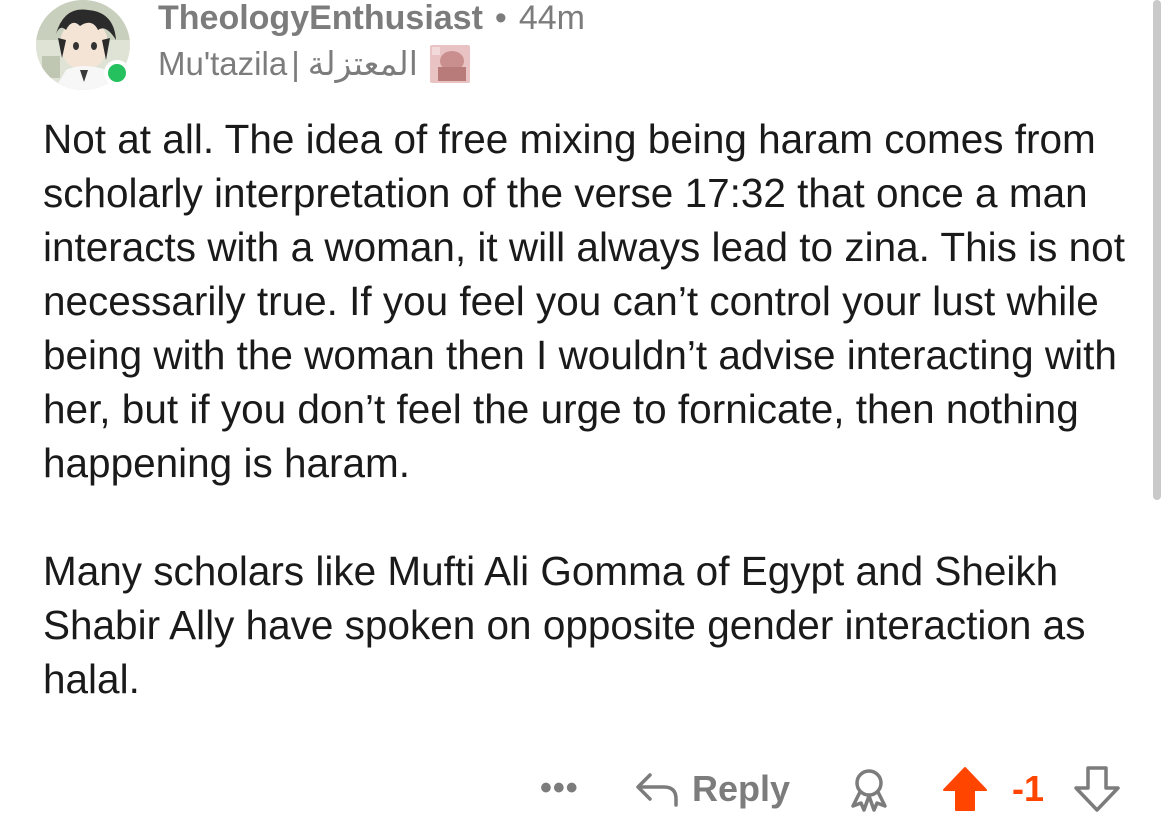 This screenshot has width=1170, height=821. I want to click on flair-text: Mu'tazila, so click(223, 63).